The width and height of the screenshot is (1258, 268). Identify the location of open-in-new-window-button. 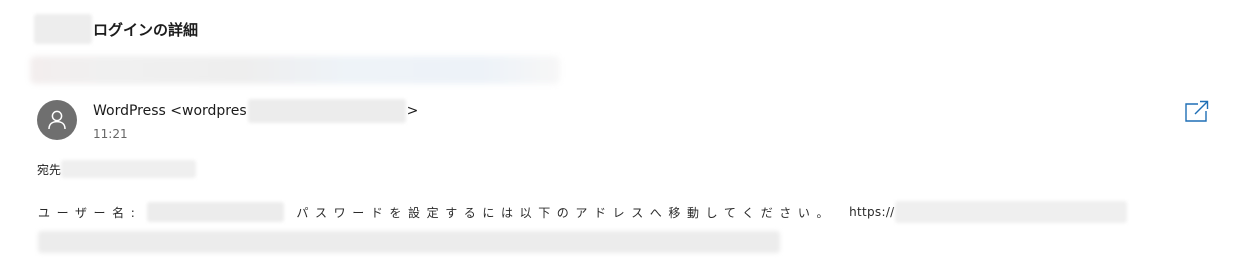
(1197, 111).